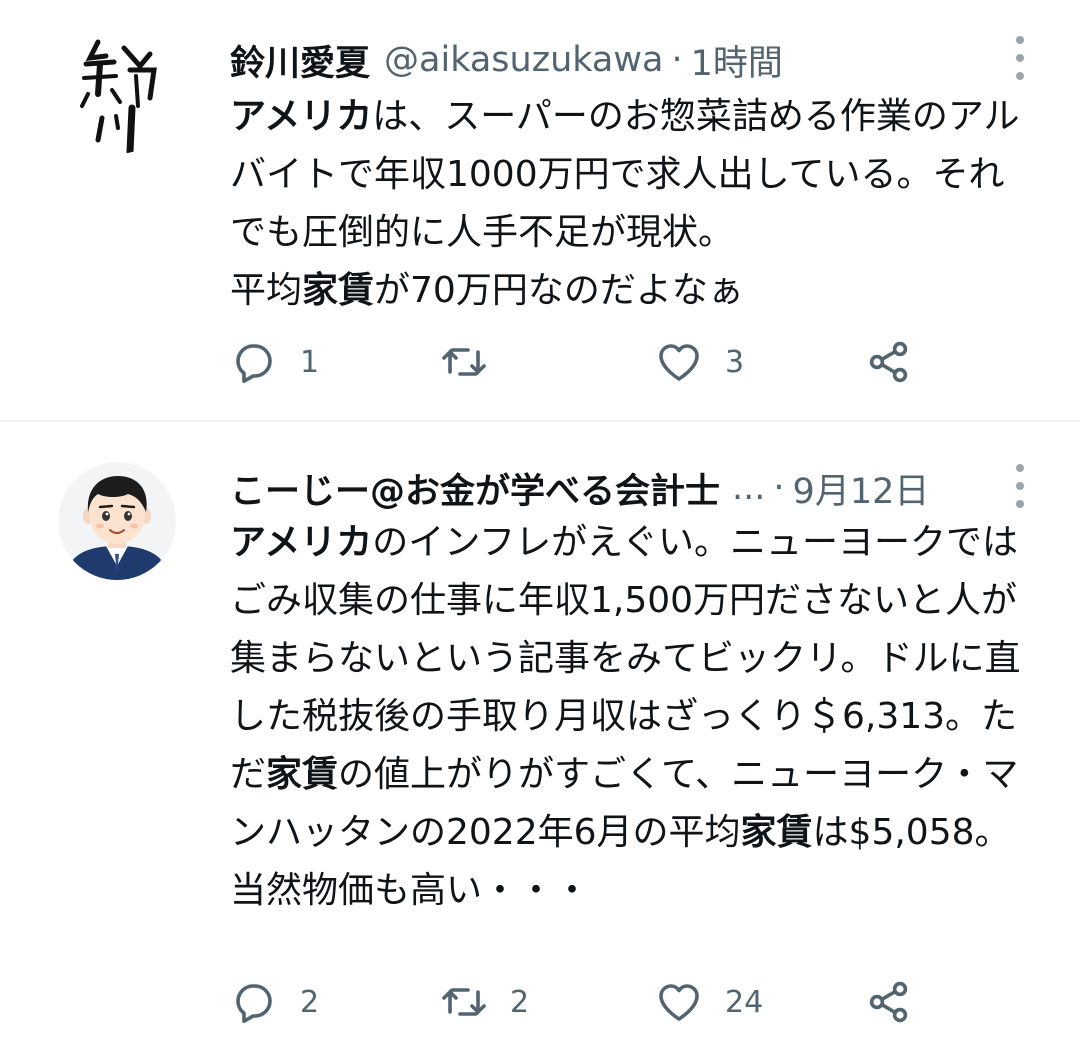 This screenshot has height=1056, width=1080. What do you see at coordinates (520, 1002) in the screenshot?
I see `retweet-count: 2` at bounding box center [520, 1002].